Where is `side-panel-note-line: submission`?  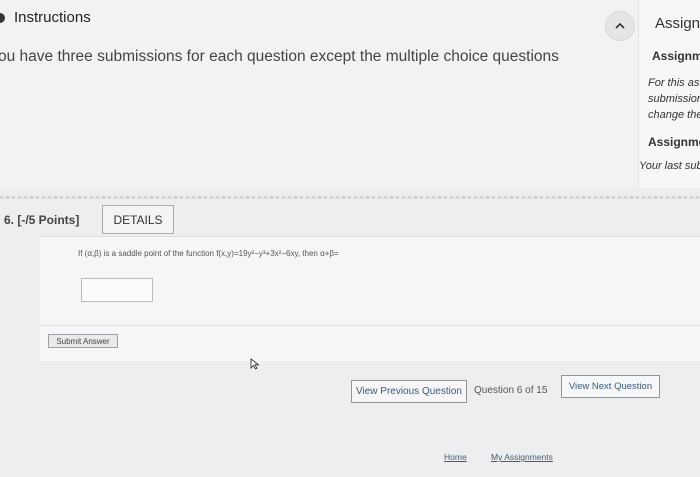 side-panel-note-line: submission is located at coordinates (674, 99).